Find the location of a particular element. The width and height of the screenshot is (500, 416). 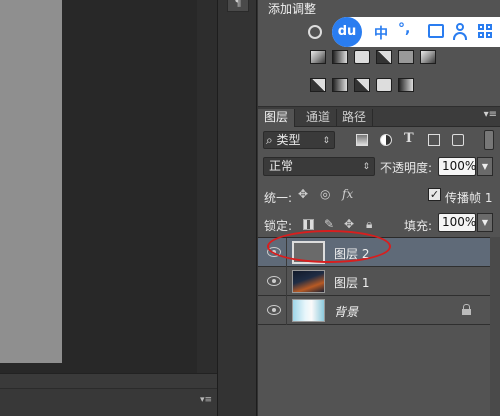

posterize-icon is located at coordinates (340, 85).